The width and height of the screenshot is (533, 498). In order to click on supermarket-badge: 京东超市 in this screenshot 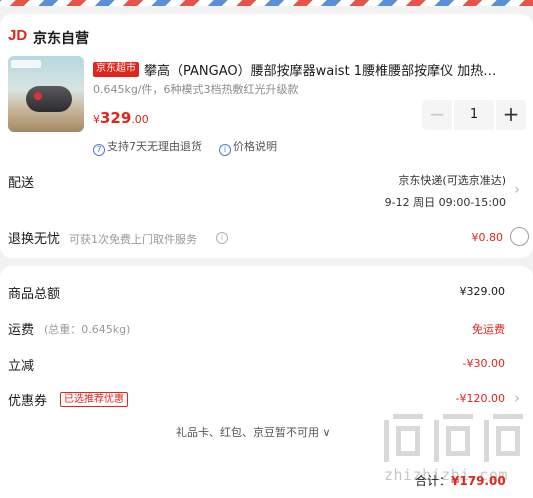, I will do `click(116, 69)`.